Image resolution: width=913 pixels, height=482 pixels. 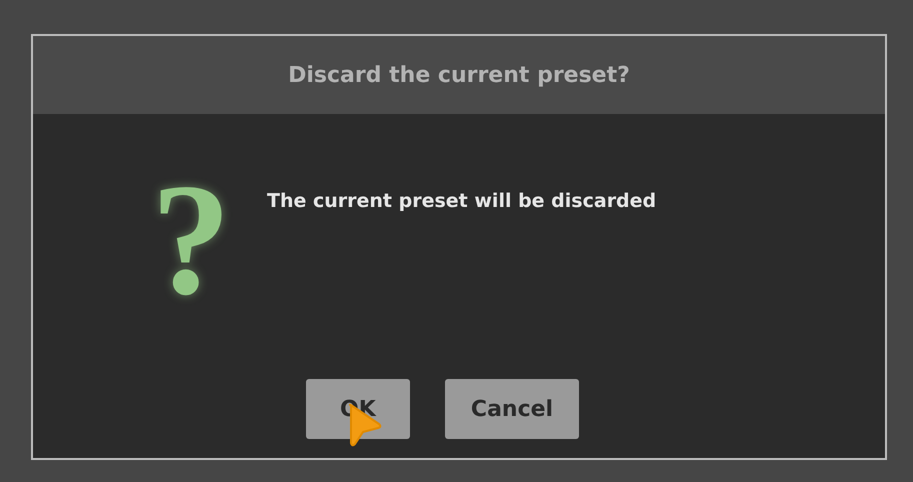 I want to click on question-icon: ?, so click(x=191, y=239).